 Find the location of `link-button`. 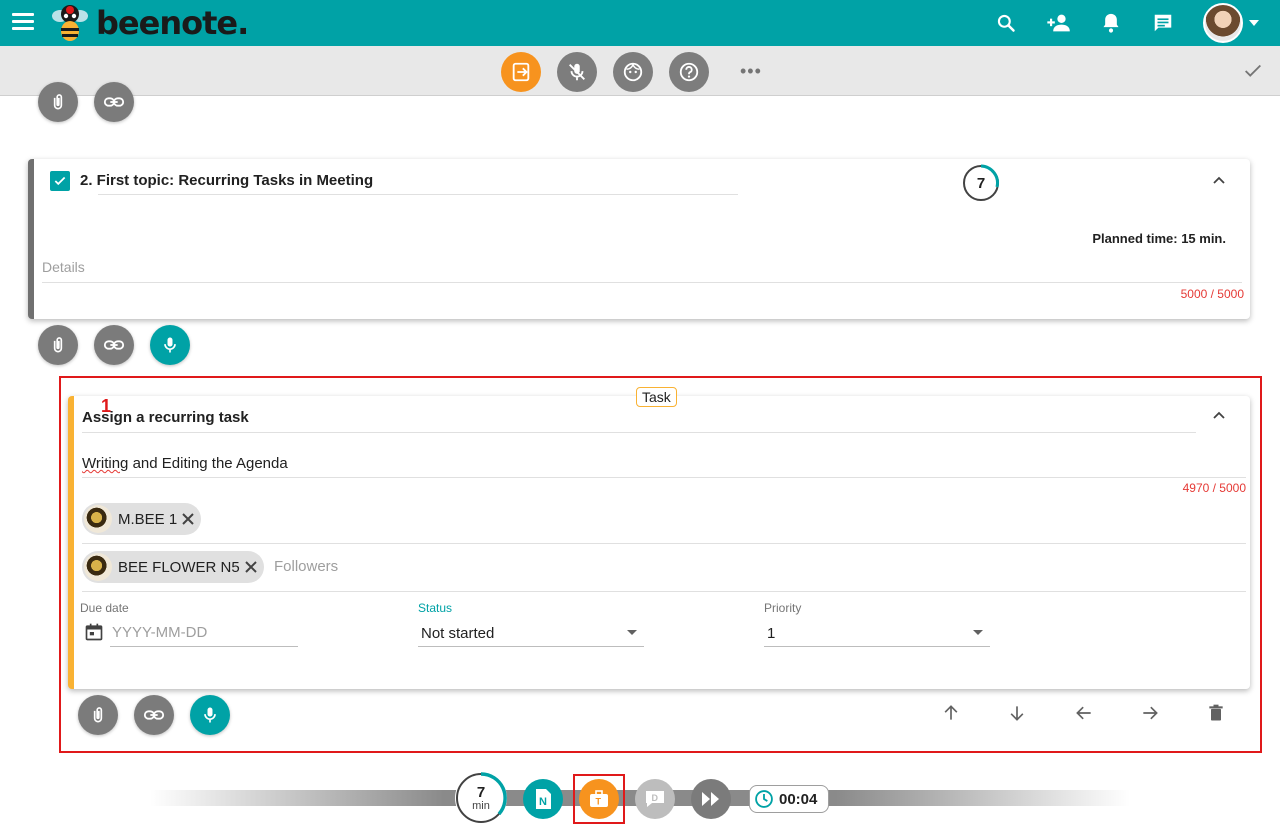

link-button is located at coordinates (114, 102).